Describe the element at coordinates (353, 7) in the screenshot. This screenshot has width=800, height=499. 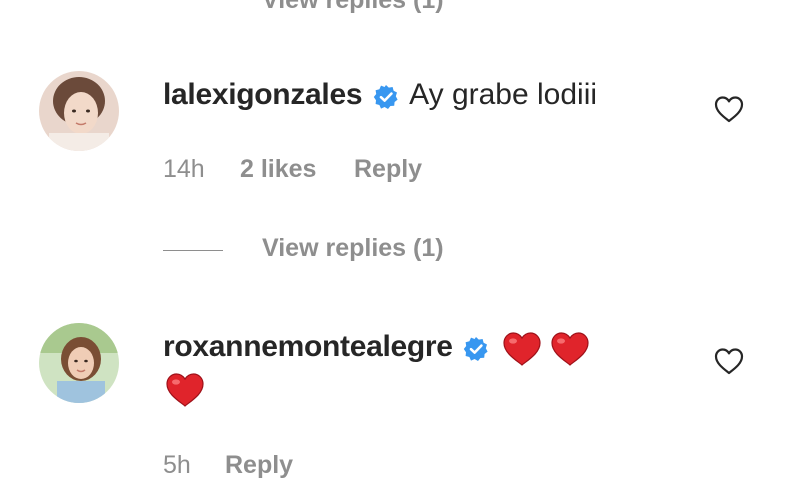
I see `view-replies-link-top: View replies (1)` at that location.